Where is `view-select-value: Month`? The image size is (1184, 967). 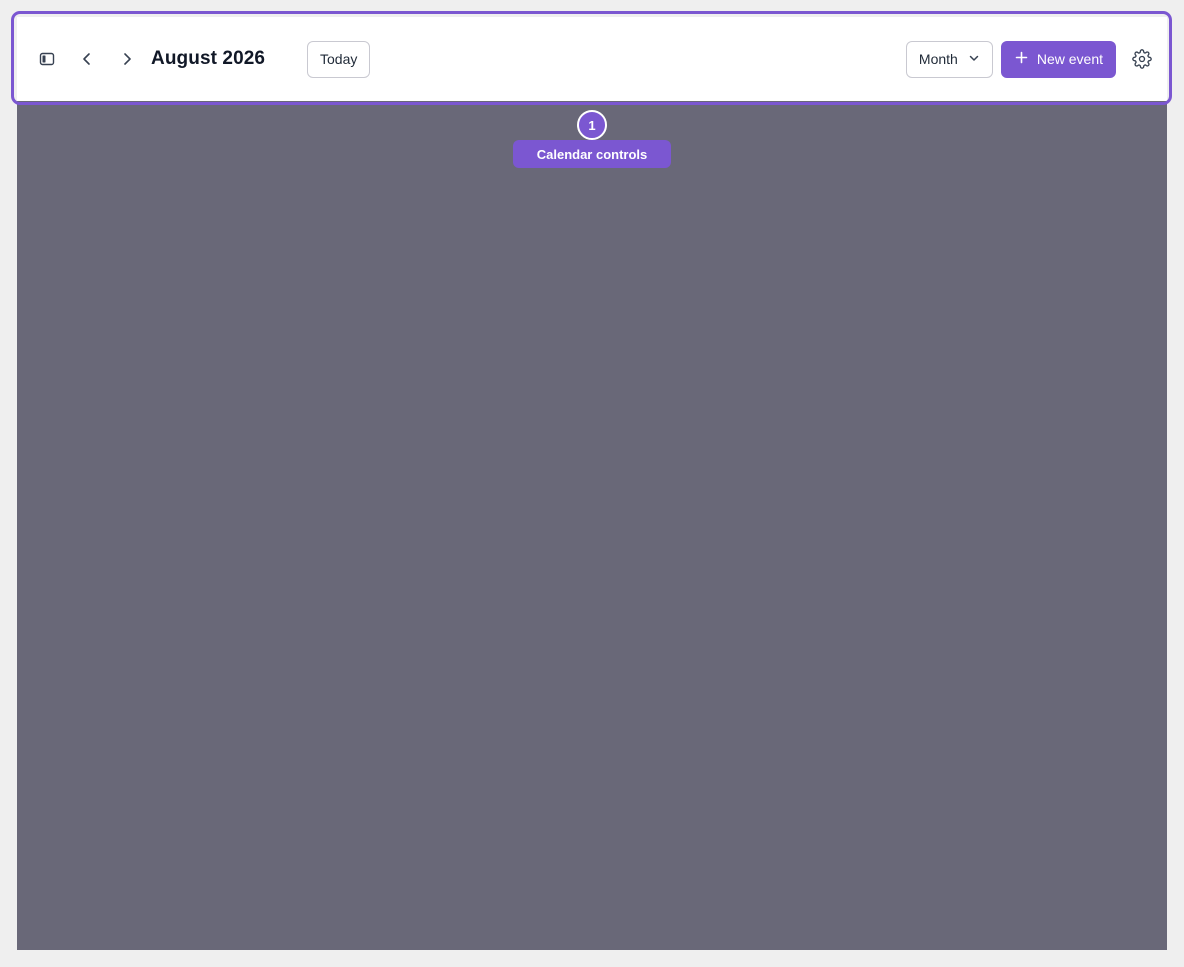 view-select-value: Month is located at coordinates (938, 59).